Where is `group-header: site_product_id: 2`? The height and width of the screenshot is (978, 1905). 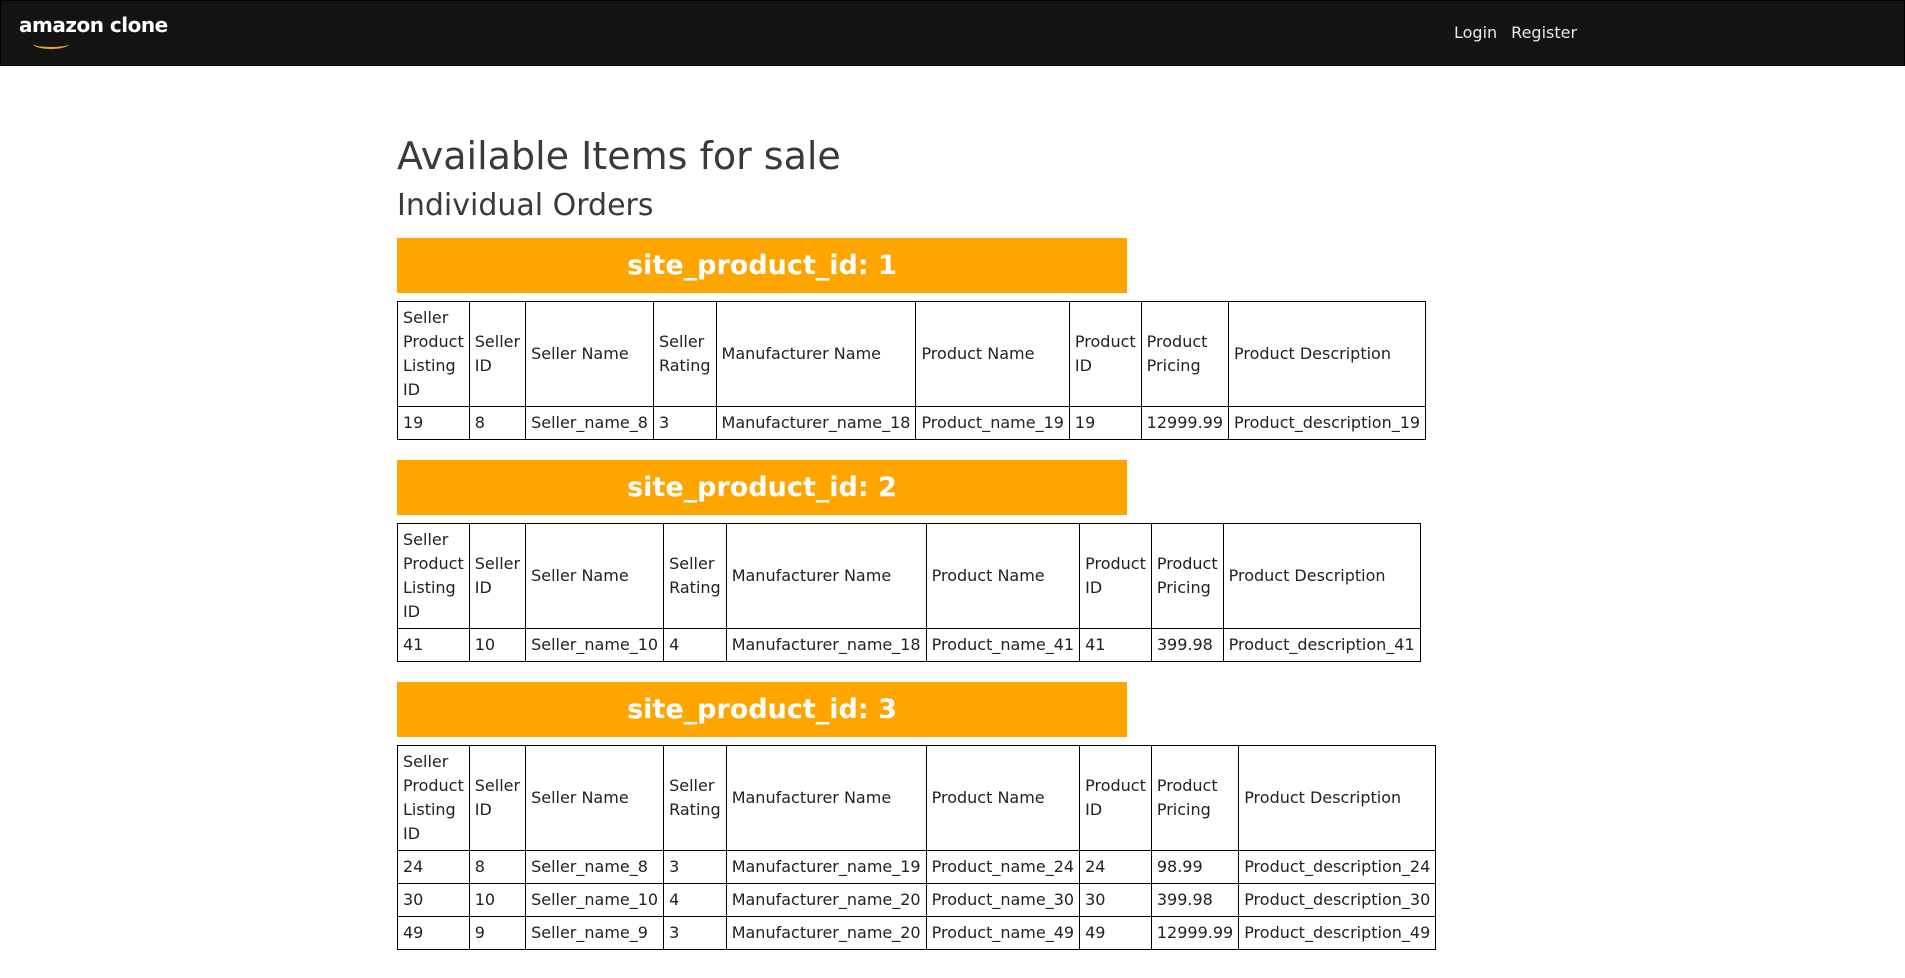 group-header: site_product_id: 2 is located at coordinates (762, 487).